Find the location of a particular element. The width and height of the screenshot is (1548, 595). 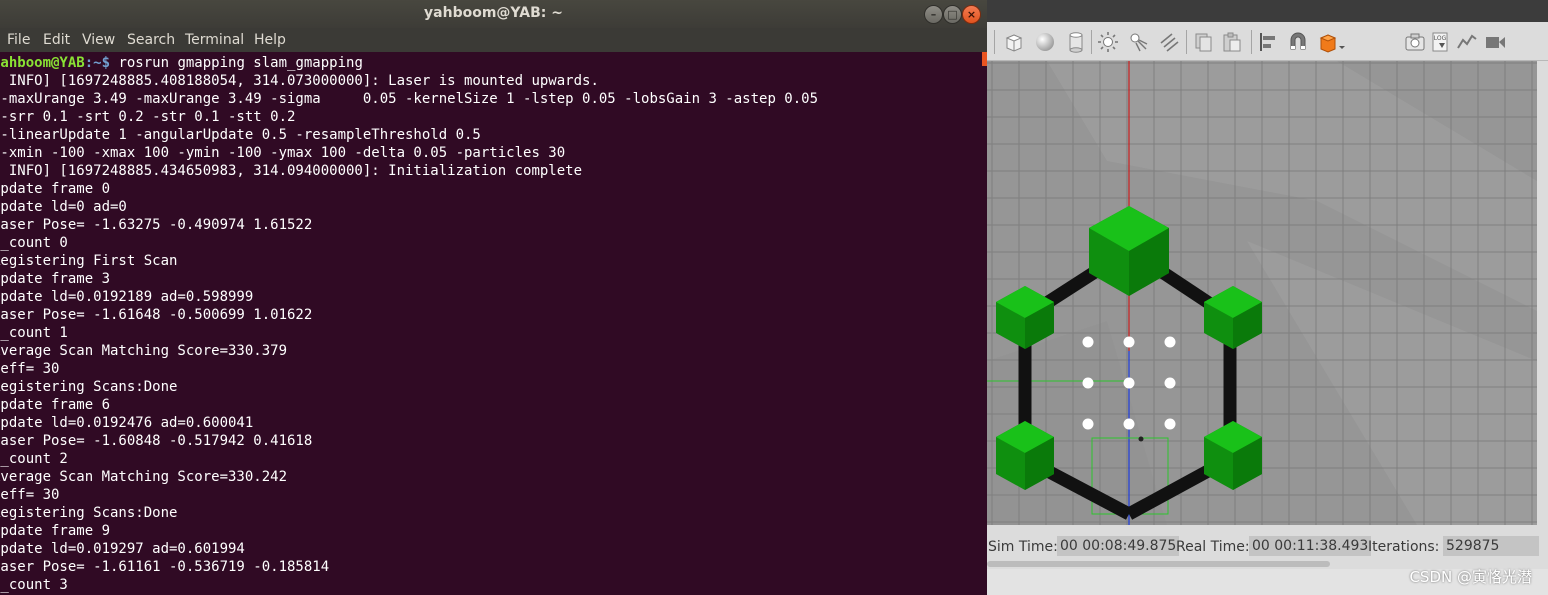

log-icon: LOG is located at coordinates (1441, 42).